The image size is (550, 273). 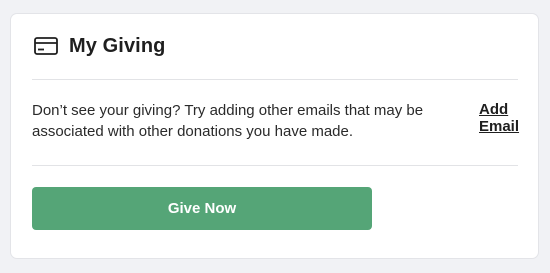 What do you see at coordinates (501, 118) in the screenshot?
I see `add-email-link: Add Email` at bounding box center [501, 118].